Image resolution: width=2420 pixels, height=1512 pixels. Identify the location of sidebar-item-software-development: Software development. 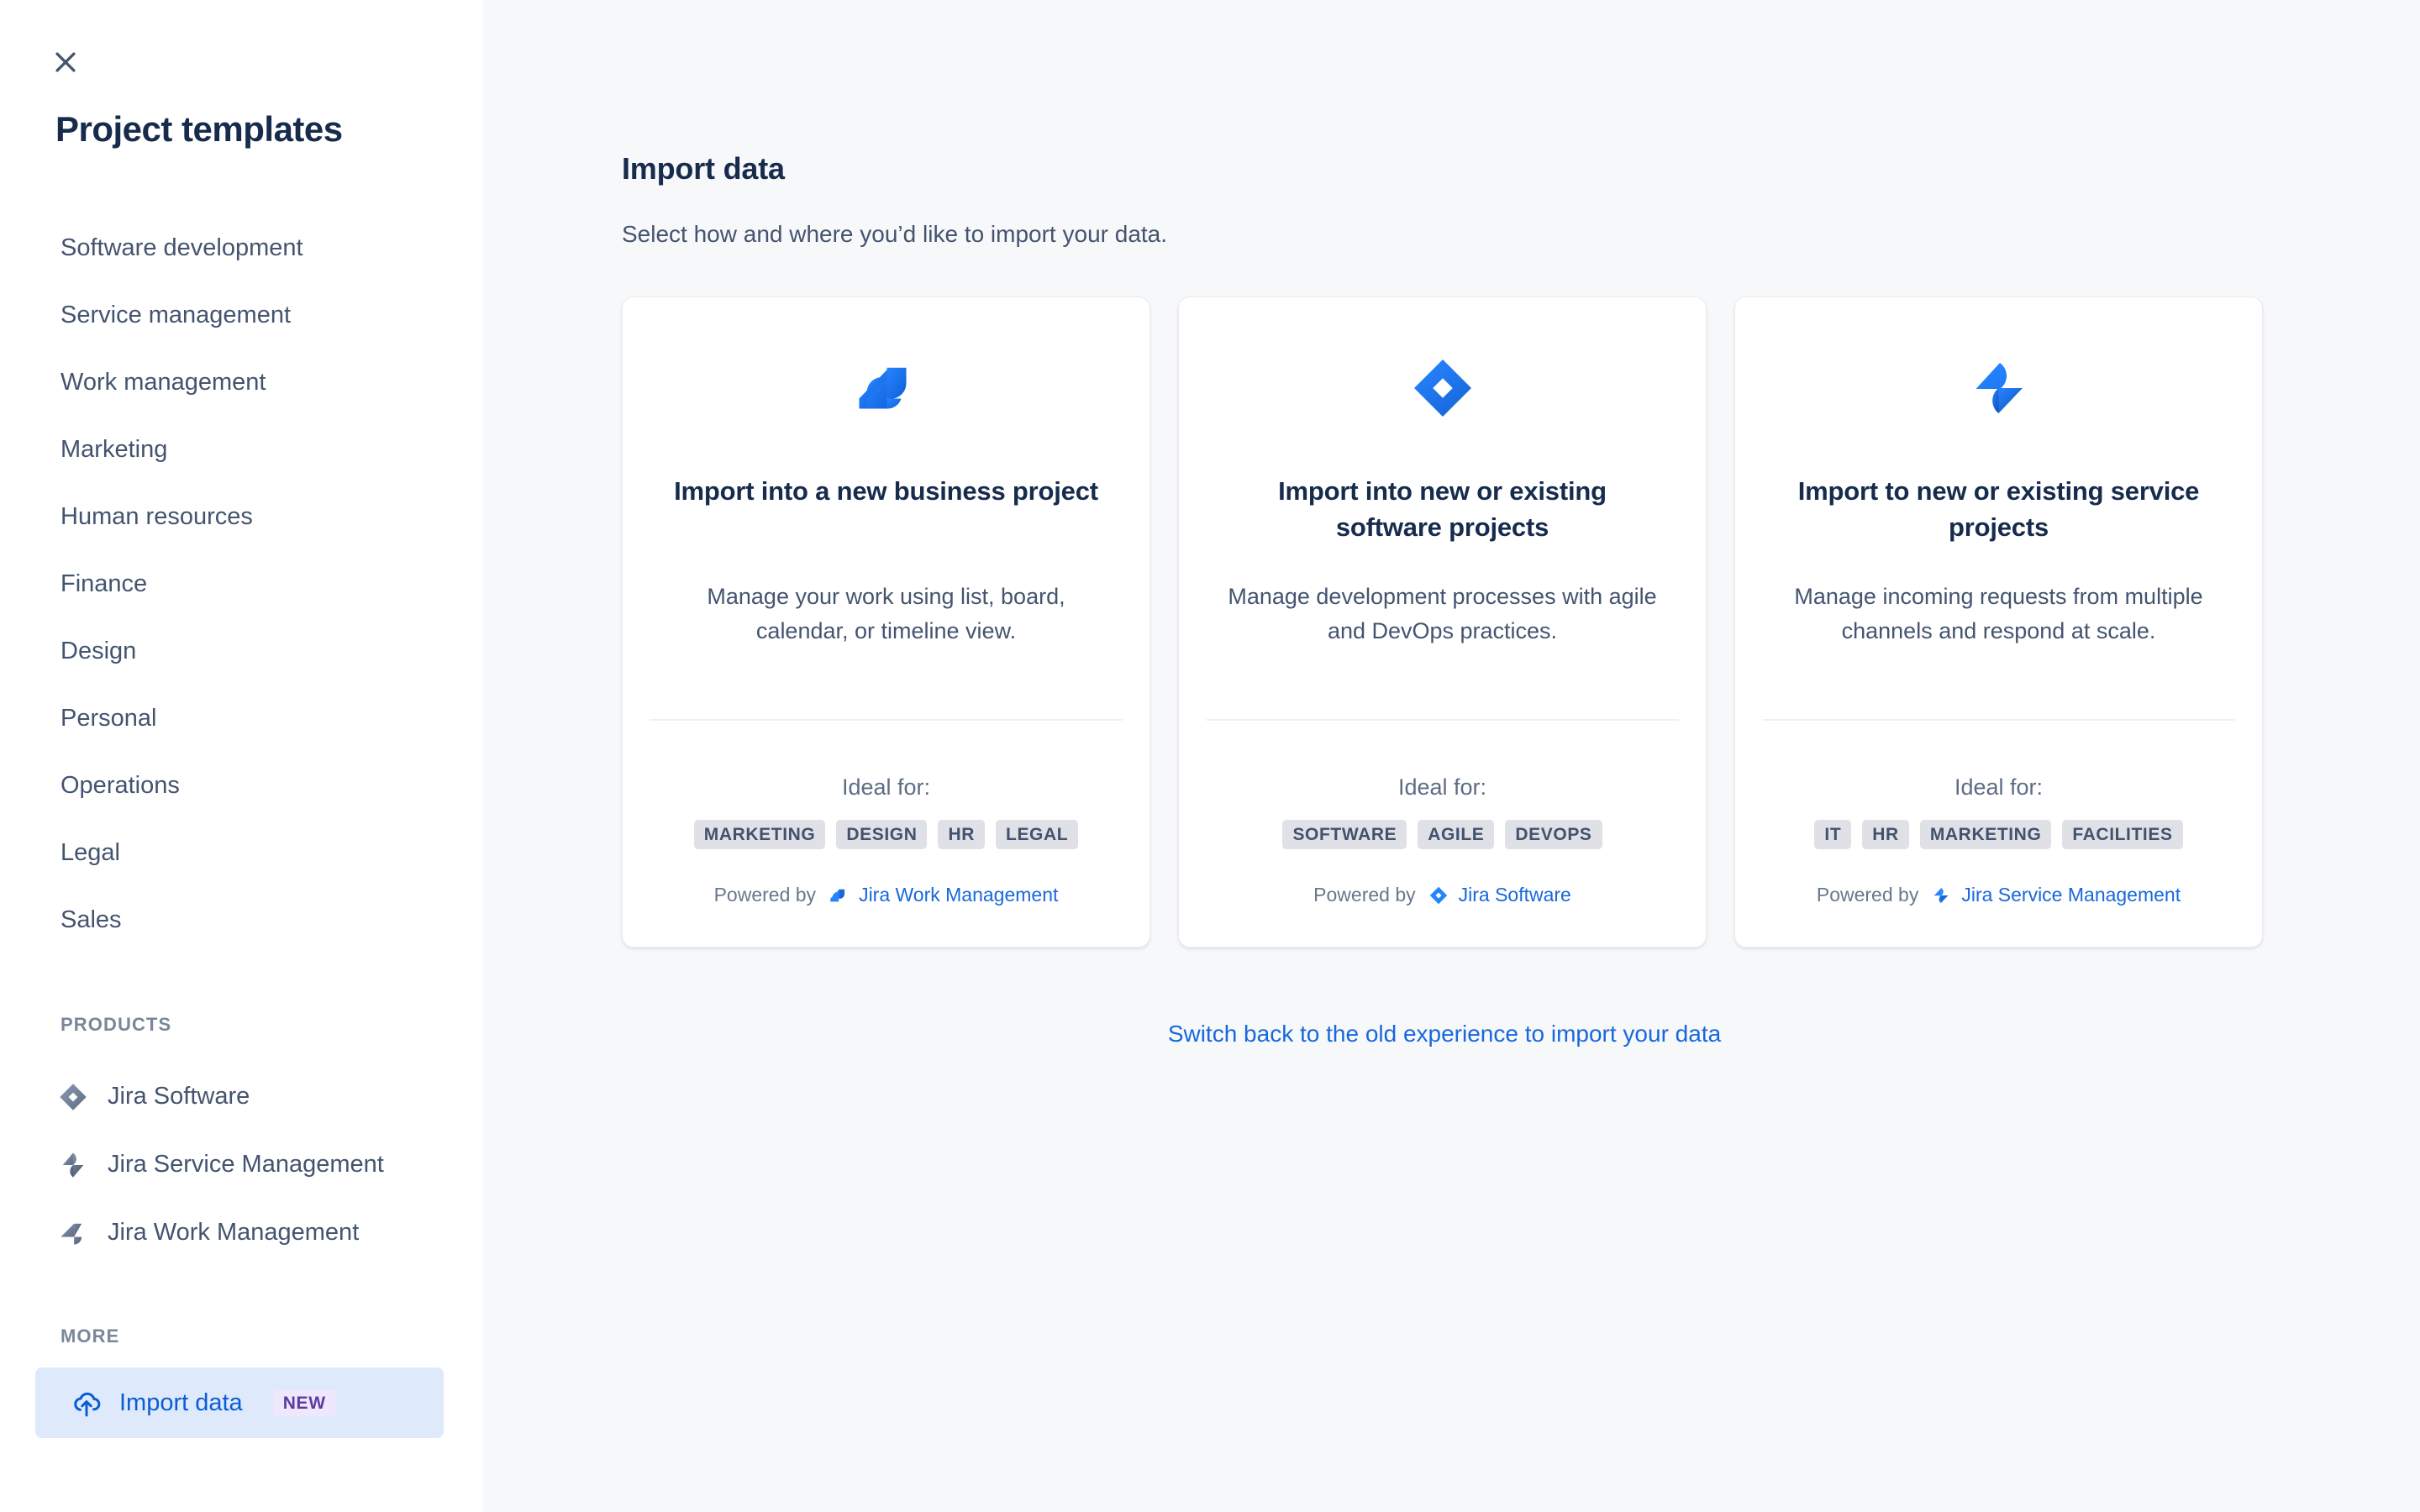
(241, 247).